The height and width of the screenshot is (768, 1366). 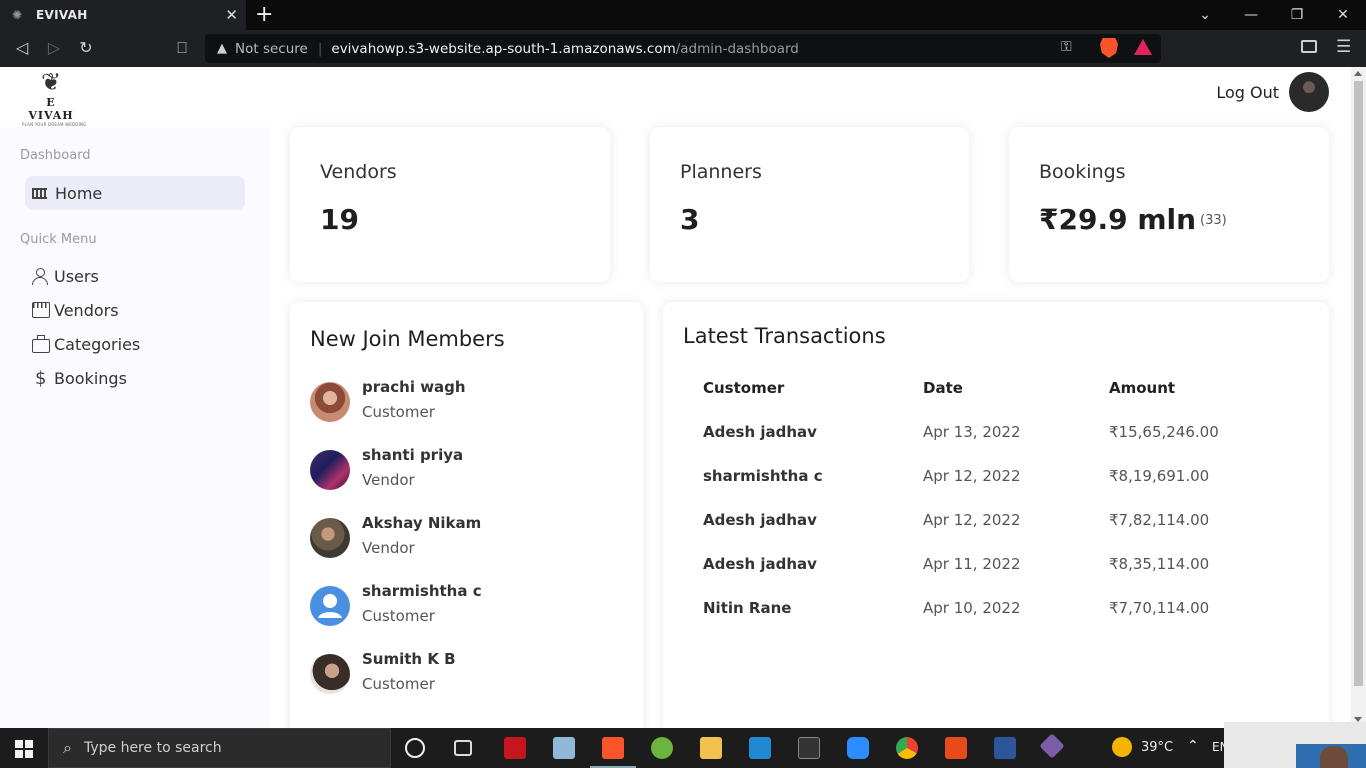 What do you see at coordinates (760, 564) in the screenshot?
I see `customer-cell: Adesh jadhav` at bounding box center [760, 564].